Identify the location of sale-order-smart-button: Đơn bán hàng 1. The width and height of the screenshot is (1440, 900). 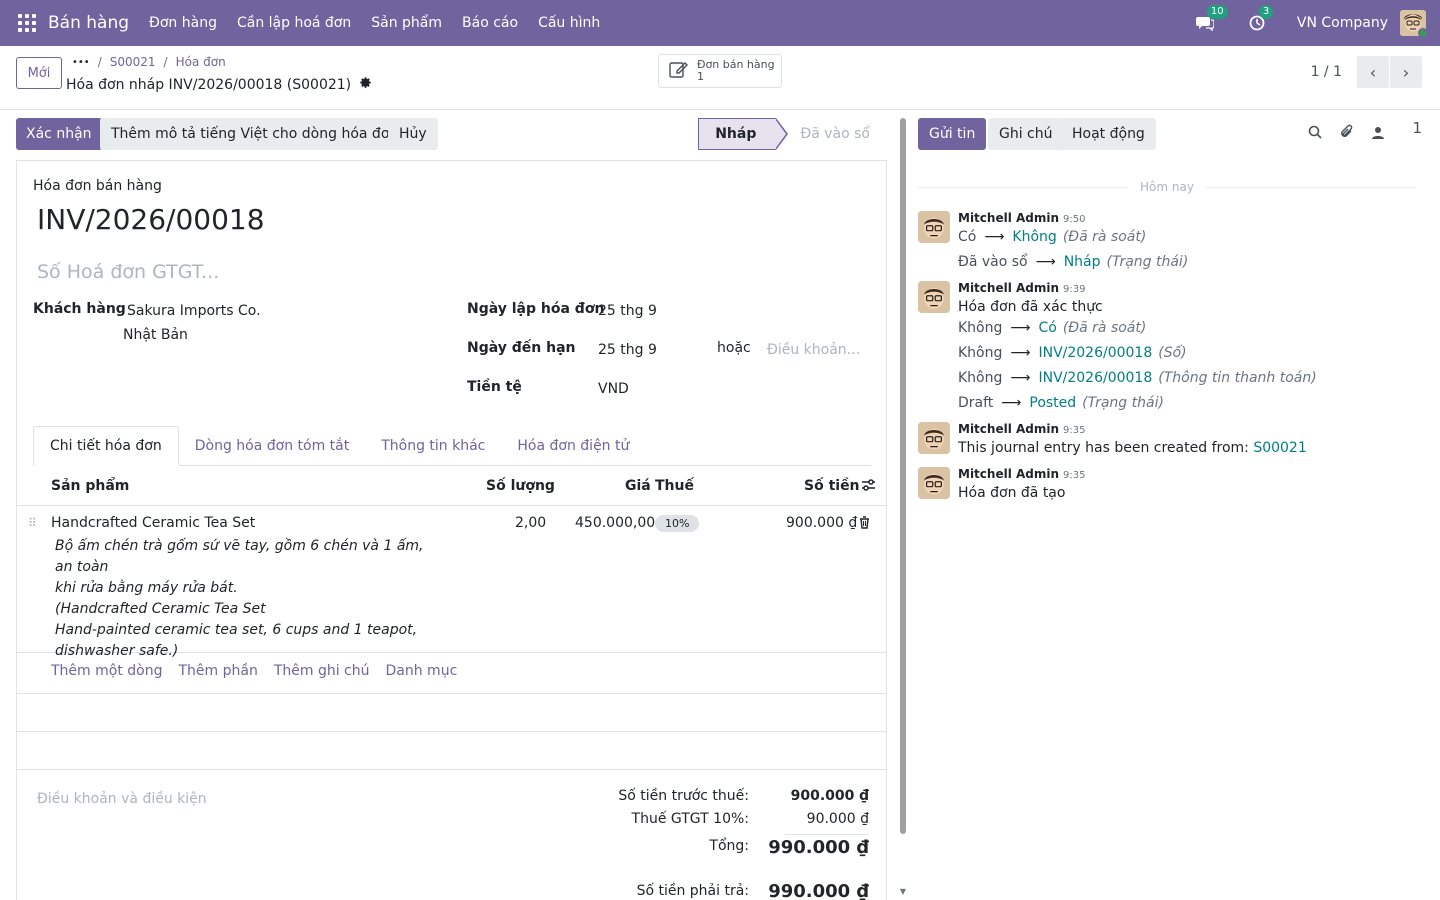
(720, 71).